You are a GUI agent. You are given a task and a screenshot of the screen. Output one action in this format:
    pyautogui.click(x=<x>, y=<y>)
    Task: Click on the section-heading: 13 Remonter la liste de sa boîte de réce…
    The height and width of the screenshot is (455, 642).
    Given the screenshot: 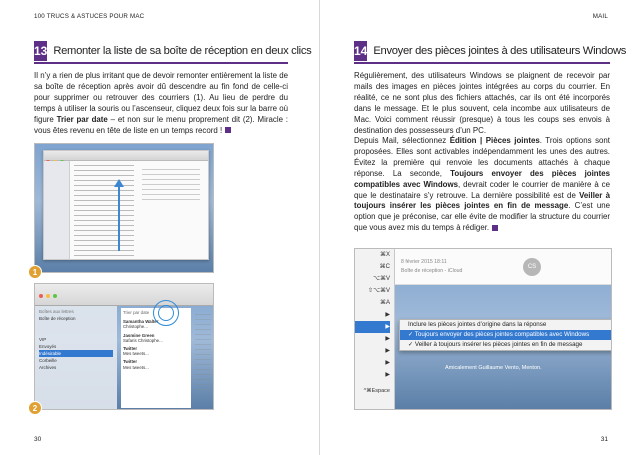 What is the action you would take?
    pyautogui.click(x=173, y=52)
    